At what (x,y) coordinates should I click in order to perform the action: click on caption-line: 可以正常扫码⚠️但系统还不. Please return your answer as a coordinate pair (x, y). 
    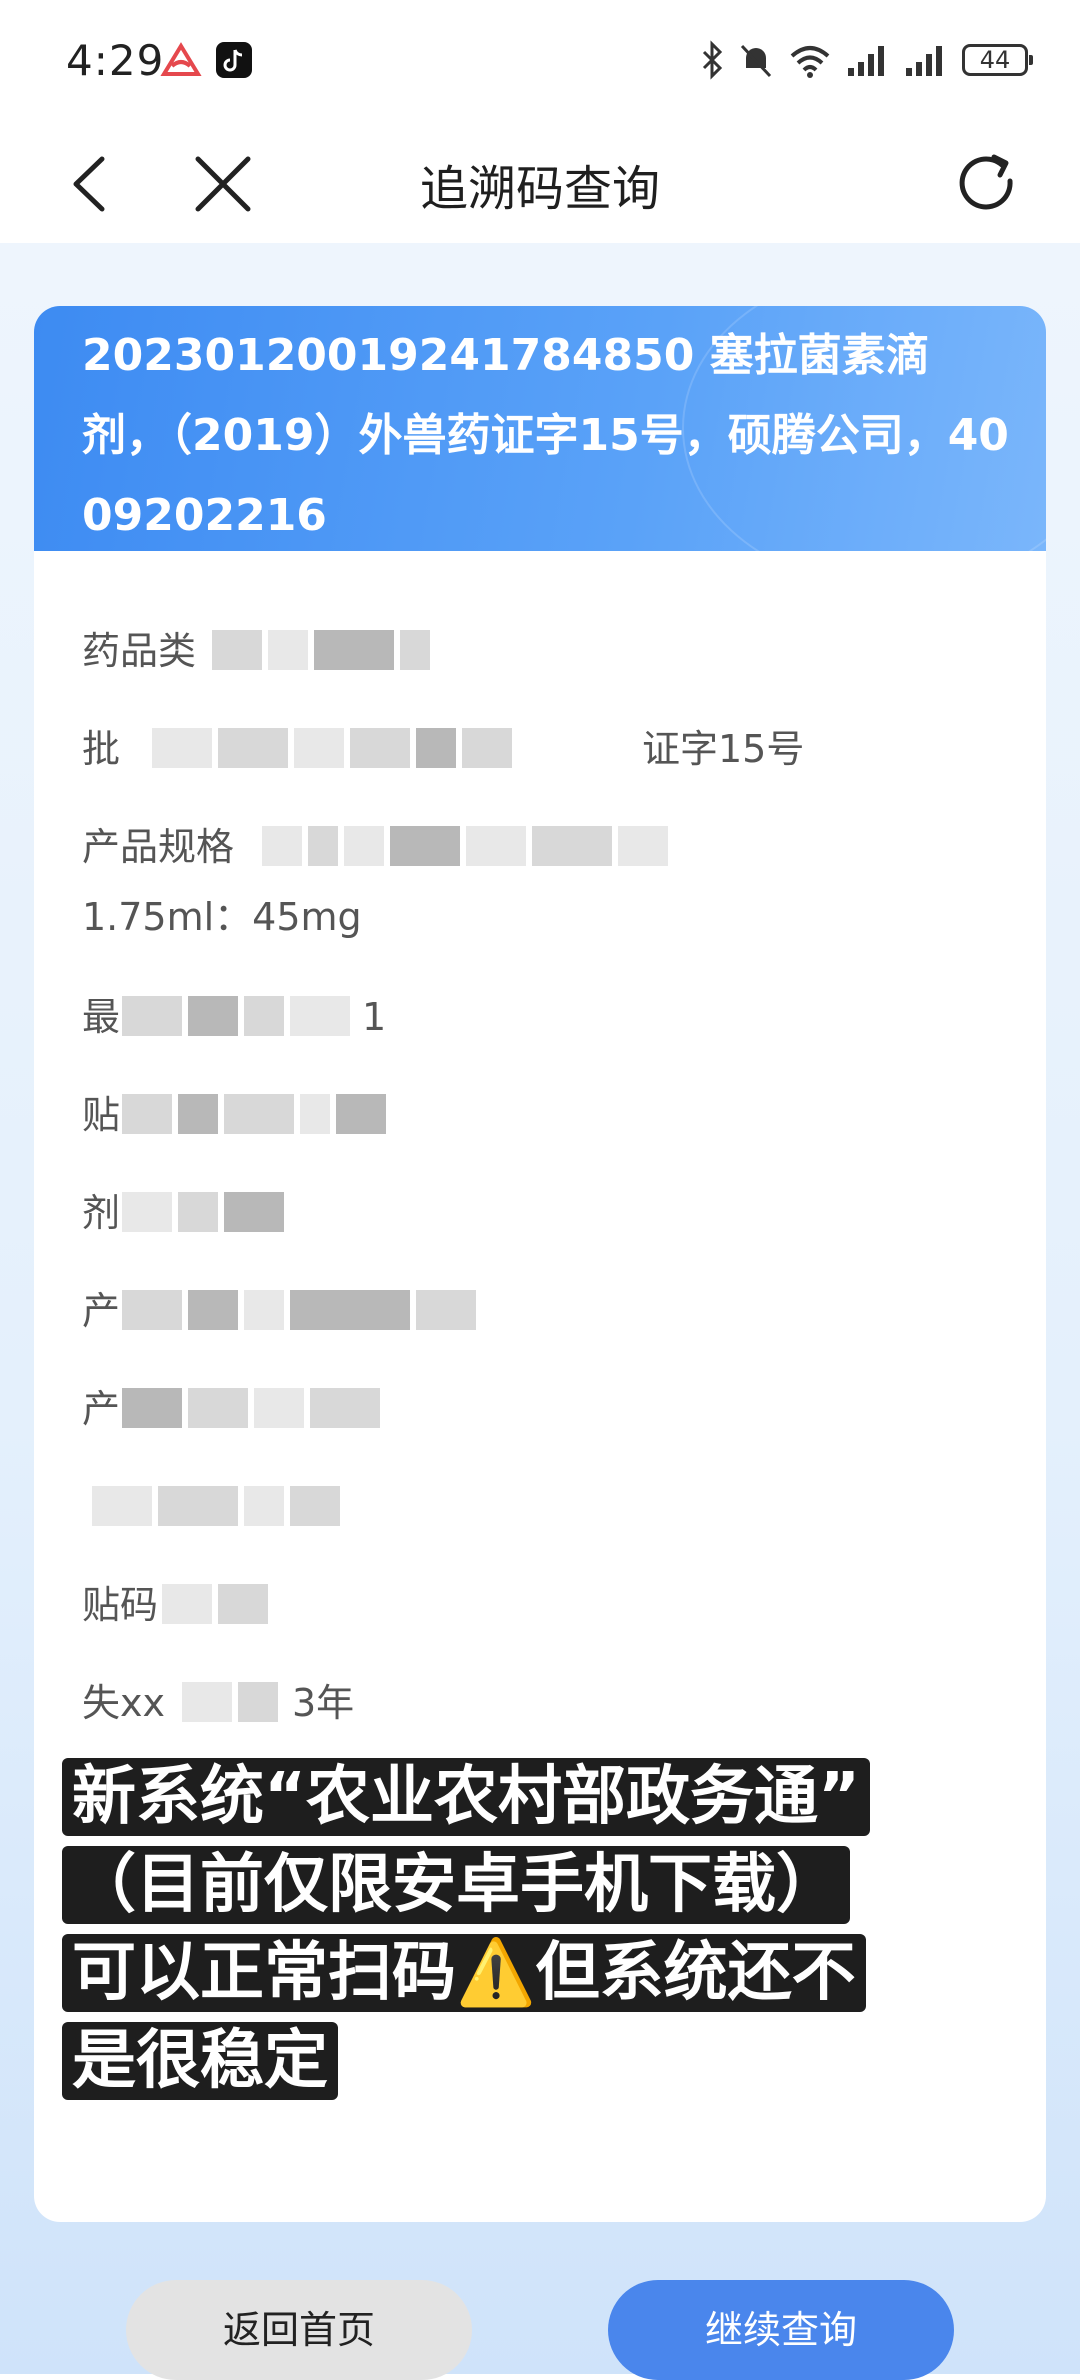
    Looking at the image, I should click on (464, 1973).